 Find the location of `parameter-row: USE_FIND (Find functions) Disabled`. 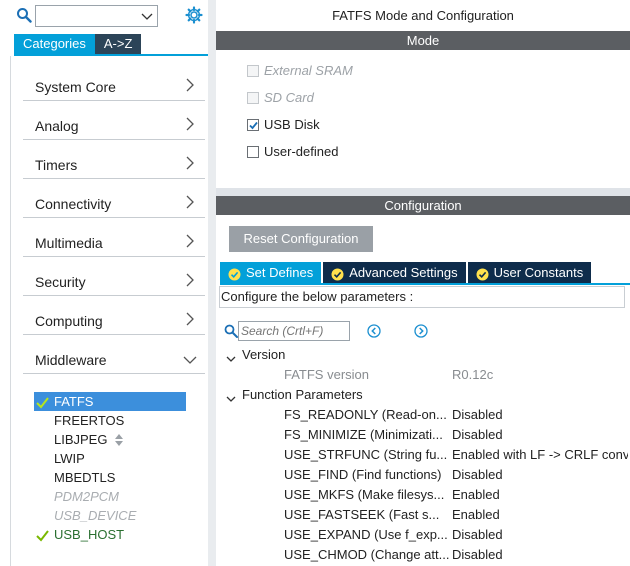

parameter-row: USE_FIND (Find functions) Disabled is located at coordinates (423, 475).